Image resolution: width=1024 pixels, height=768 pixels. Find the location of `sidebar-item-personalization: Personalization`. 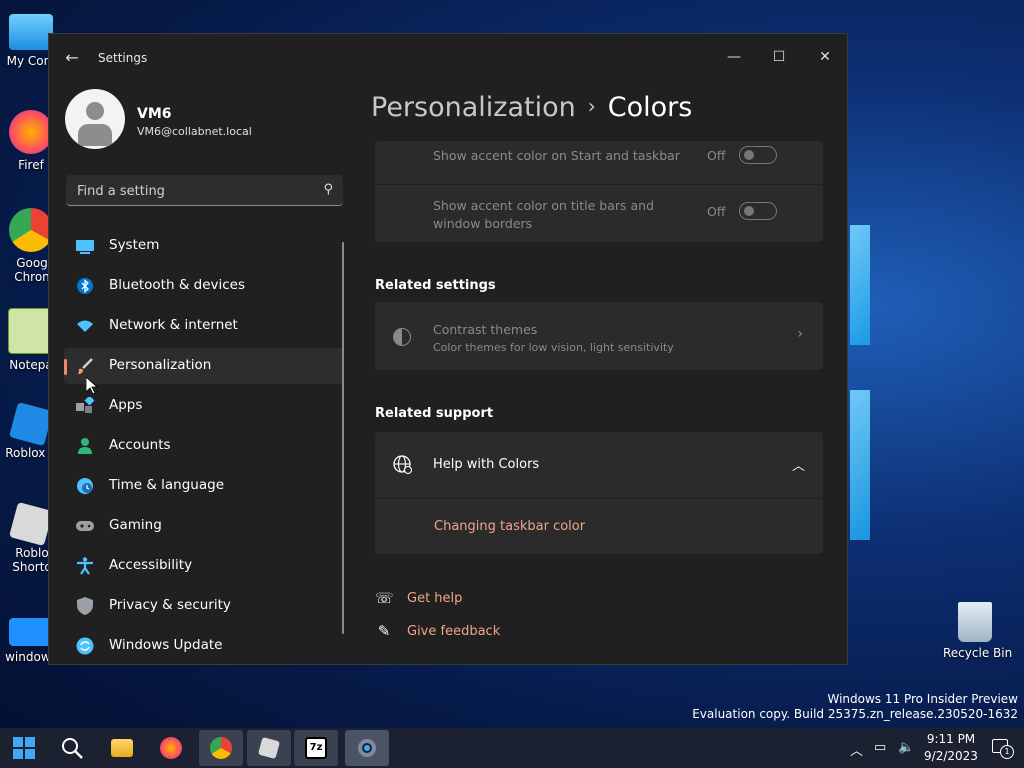

sidebar-item-personalization: Personalization is located at coordinates (204, 366).